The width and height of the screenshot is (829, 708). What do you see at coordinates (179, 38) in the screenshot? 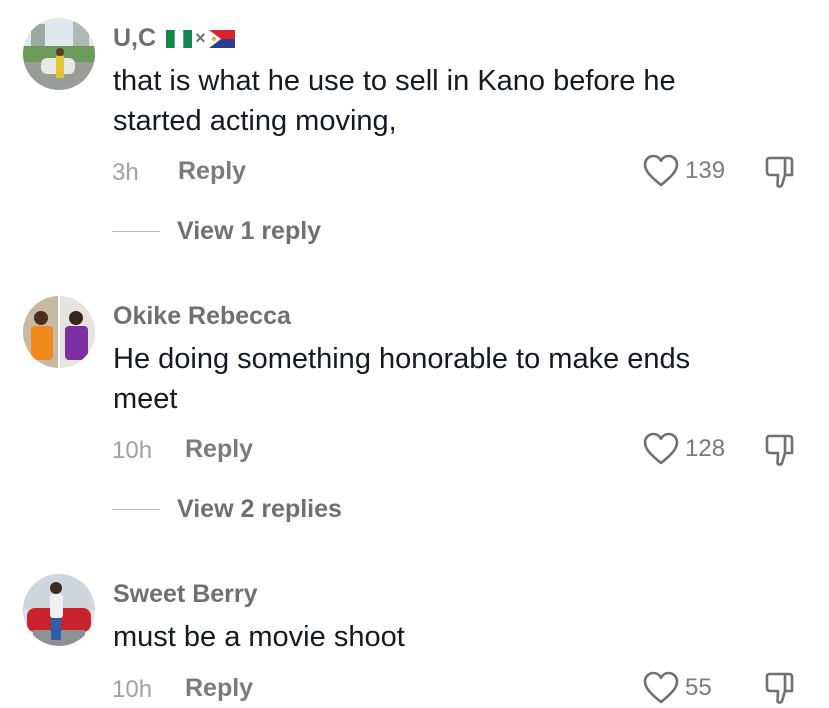
I see `nigeria-flag-icon` at bounding box center [179, 38].